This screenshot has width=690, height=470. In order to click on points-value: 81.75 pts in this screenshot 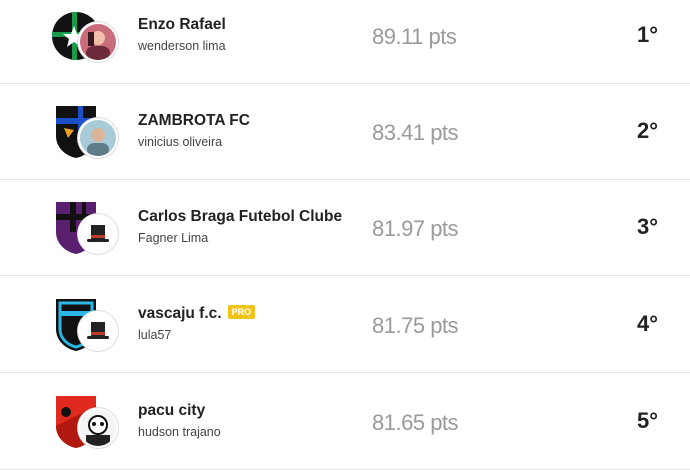, I will do `click(415, 325)`.